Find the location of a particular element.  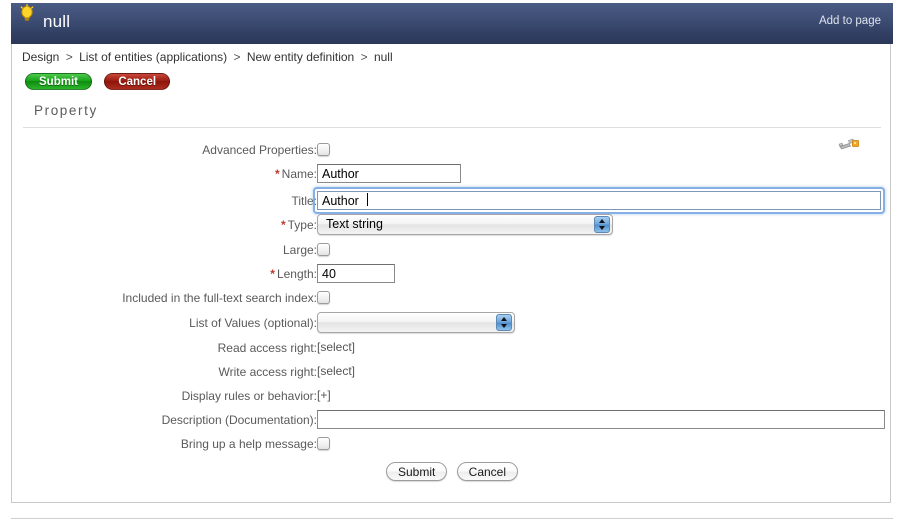

window-title: null is located at coordinates (57, 21).